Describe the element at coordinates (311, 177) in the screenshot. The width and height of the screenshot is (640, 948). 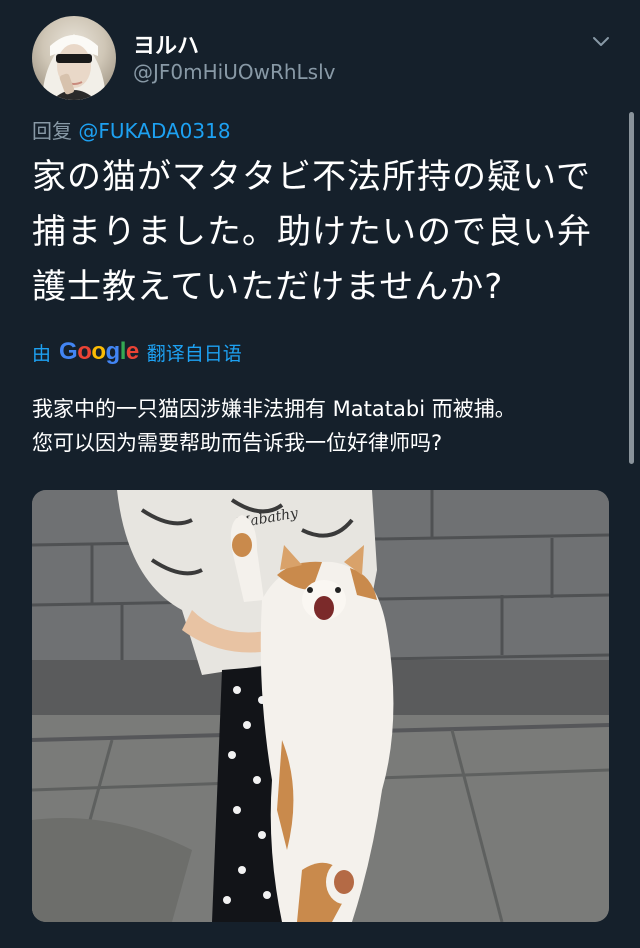
I see `tweet-text-line: 家の猫がマタタビ不法所持の疑いで` at that location.